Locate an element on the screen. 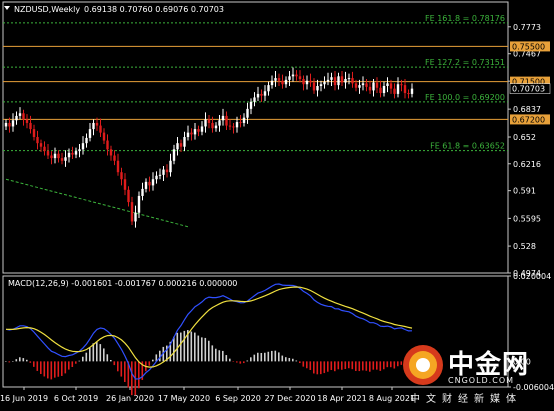  macd-y-label: 0.020004 is located at coordinates (532, 276).